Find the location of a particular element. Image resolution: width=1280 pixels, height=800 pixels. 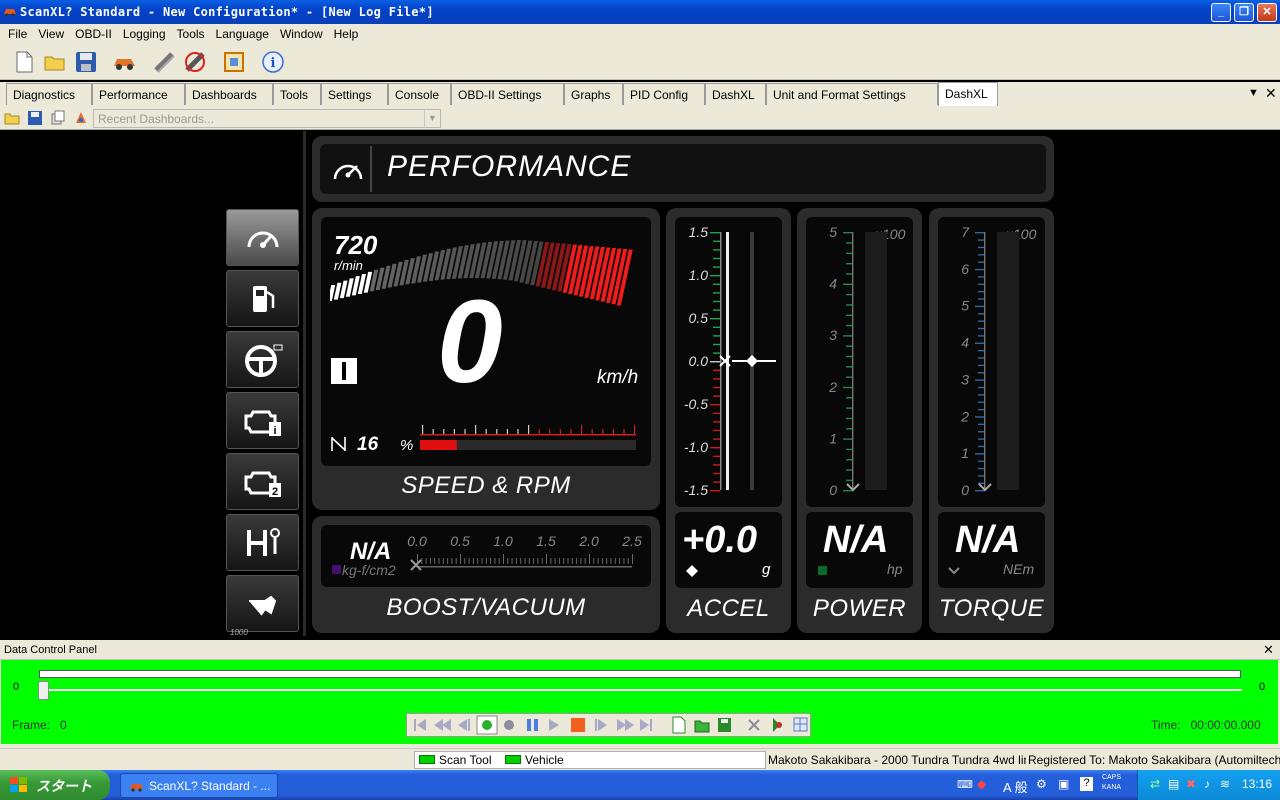

panel-close-icon: ✕ is located at coordinates (1268, 650).